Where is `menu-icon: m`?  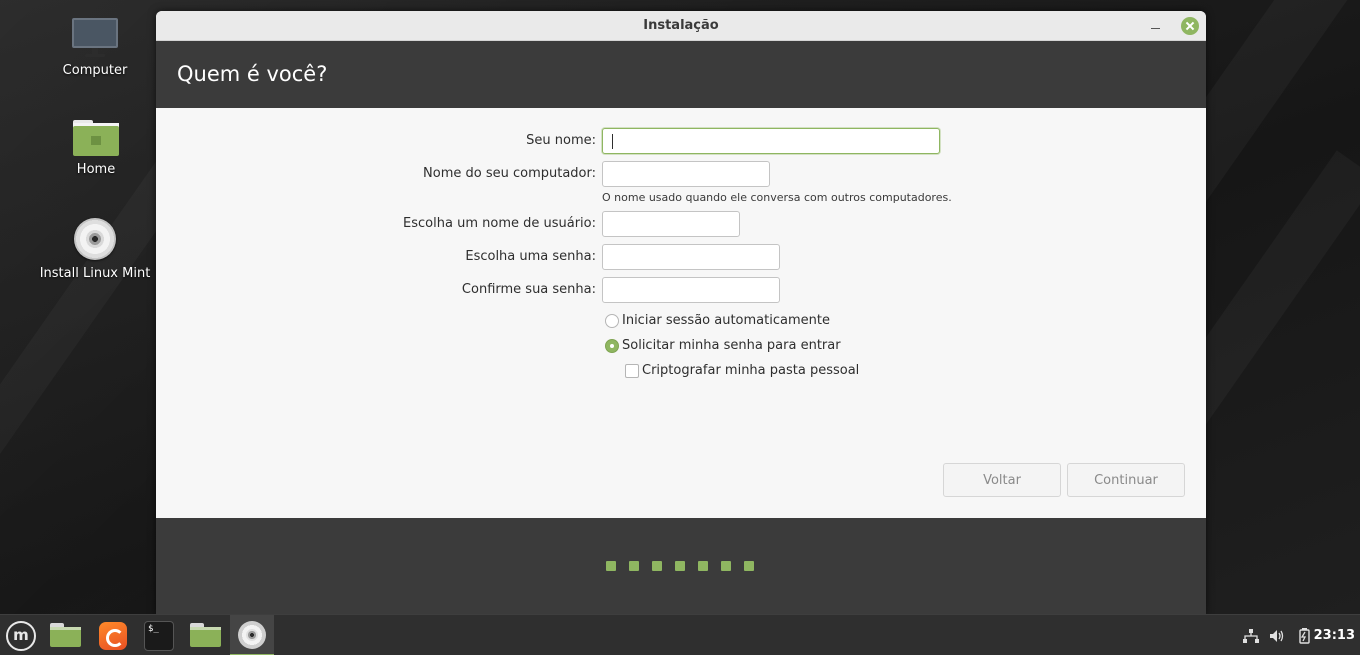
menu-icon: m is located at coordinates (21, 636).